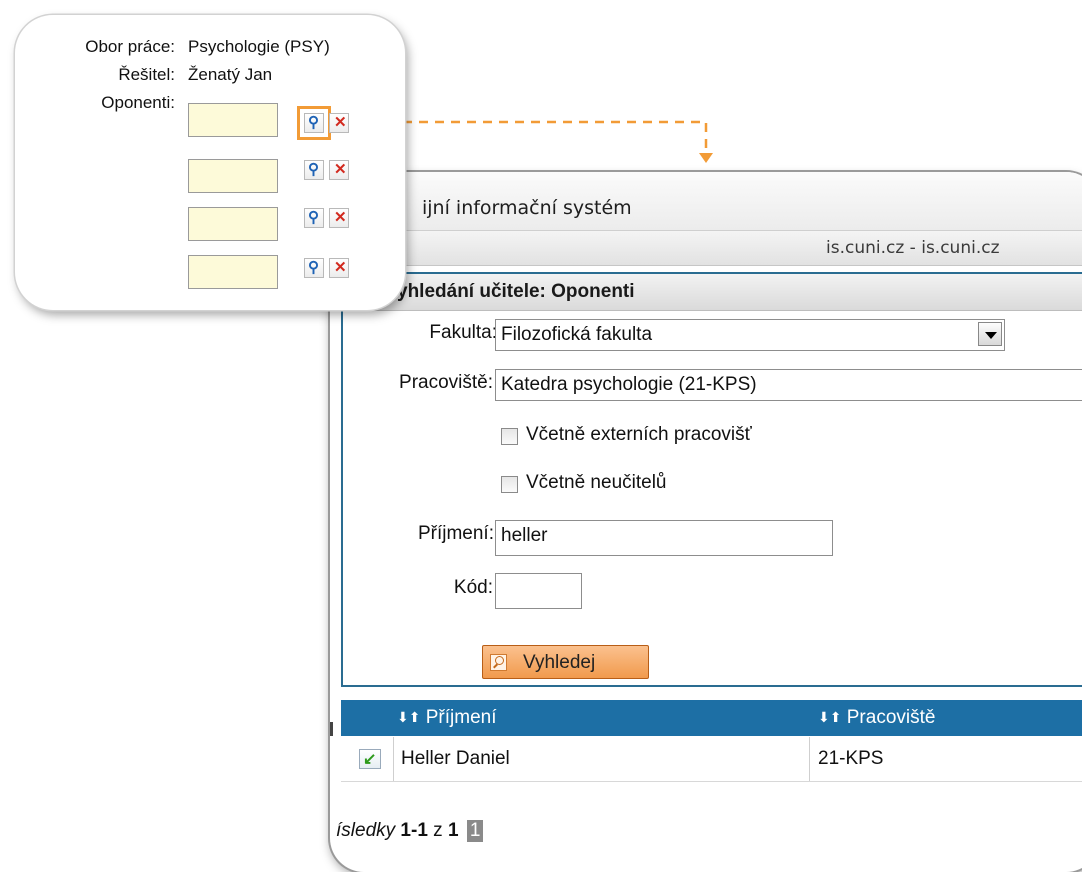  What do you see at coordinates (706, 248) in the screenshot?
I see `url-bar: is.cuni.cz - is.cuni.cz` at bounding box center [706, 248].